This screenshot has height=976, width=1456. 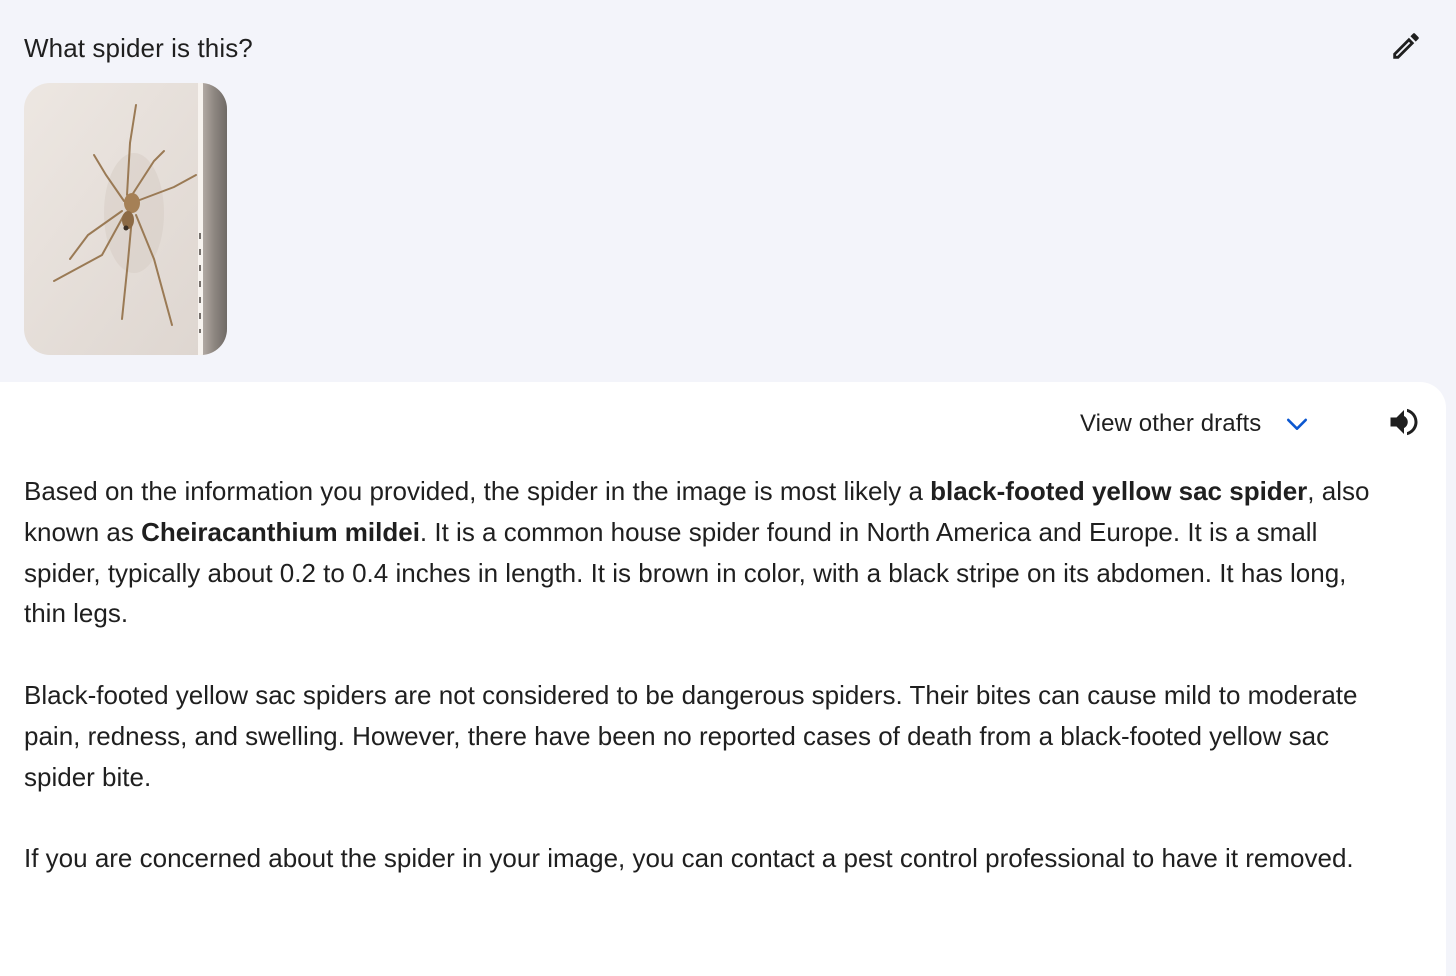 What do you see at coordinates (125, 219) in the screenshot?
I see `uploaded-spider-image` at bounding box center [125, 219].